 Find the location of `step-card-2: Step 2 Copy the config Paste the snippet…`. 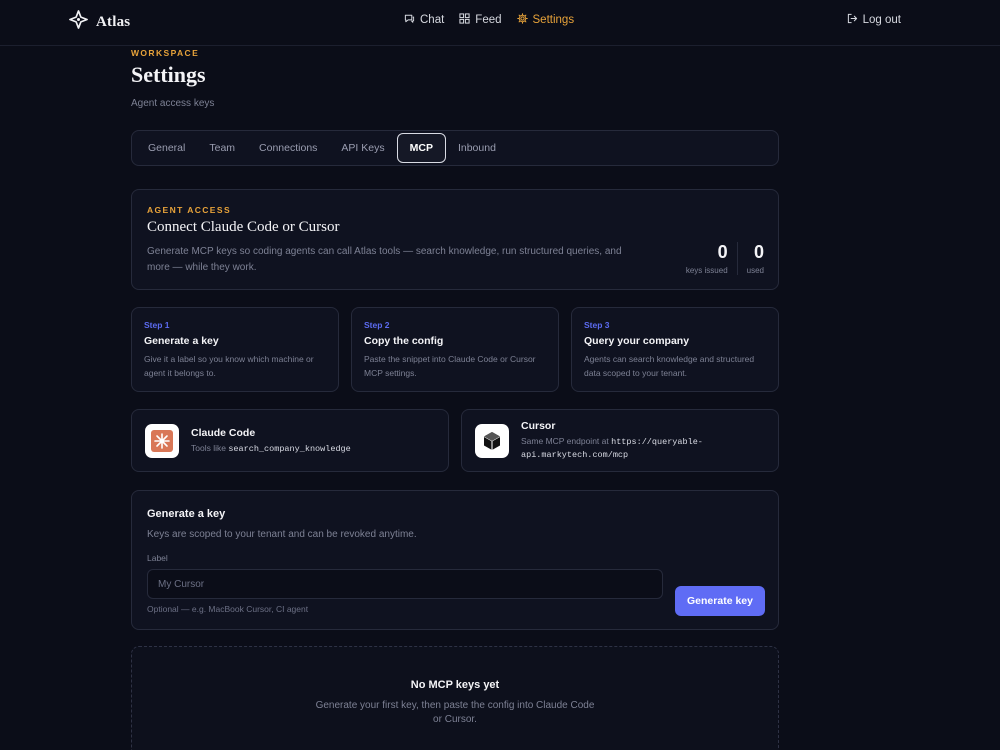

step-card-2: Step 2 Copy the config Paste the snippet… is located at coordinates (455, 349).